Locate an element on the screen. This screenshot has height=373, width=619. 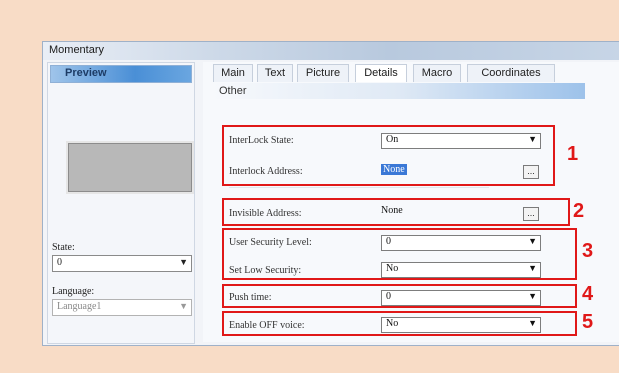
language-select: Language1 ▼ is located at coordinates (122, 307).